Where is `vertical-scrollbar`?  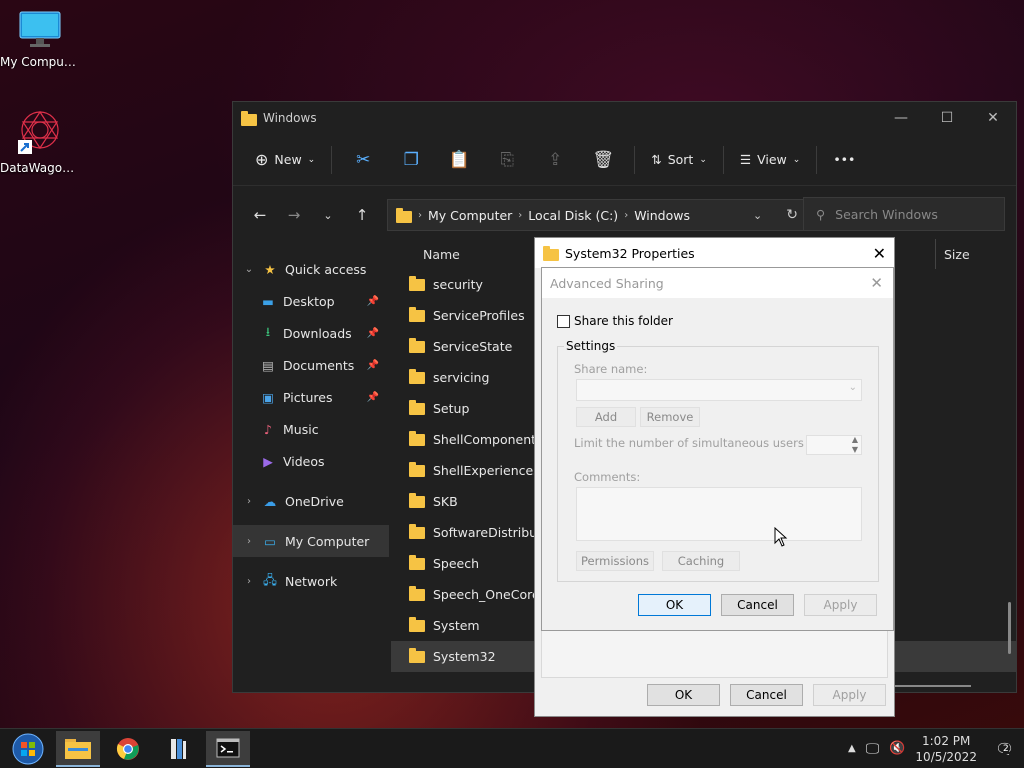 vertical-scrollbar is located at coordinates (1009, 628).